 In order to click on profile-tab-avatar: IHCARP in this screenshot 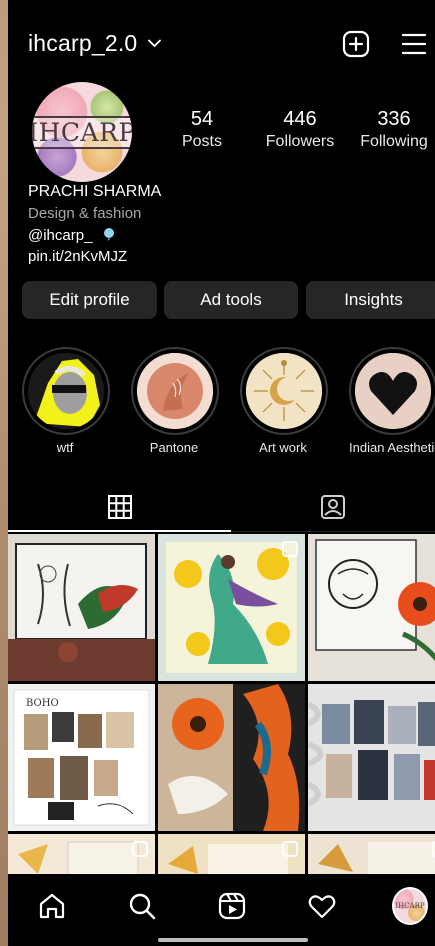, I will do `click(410, 906)`.